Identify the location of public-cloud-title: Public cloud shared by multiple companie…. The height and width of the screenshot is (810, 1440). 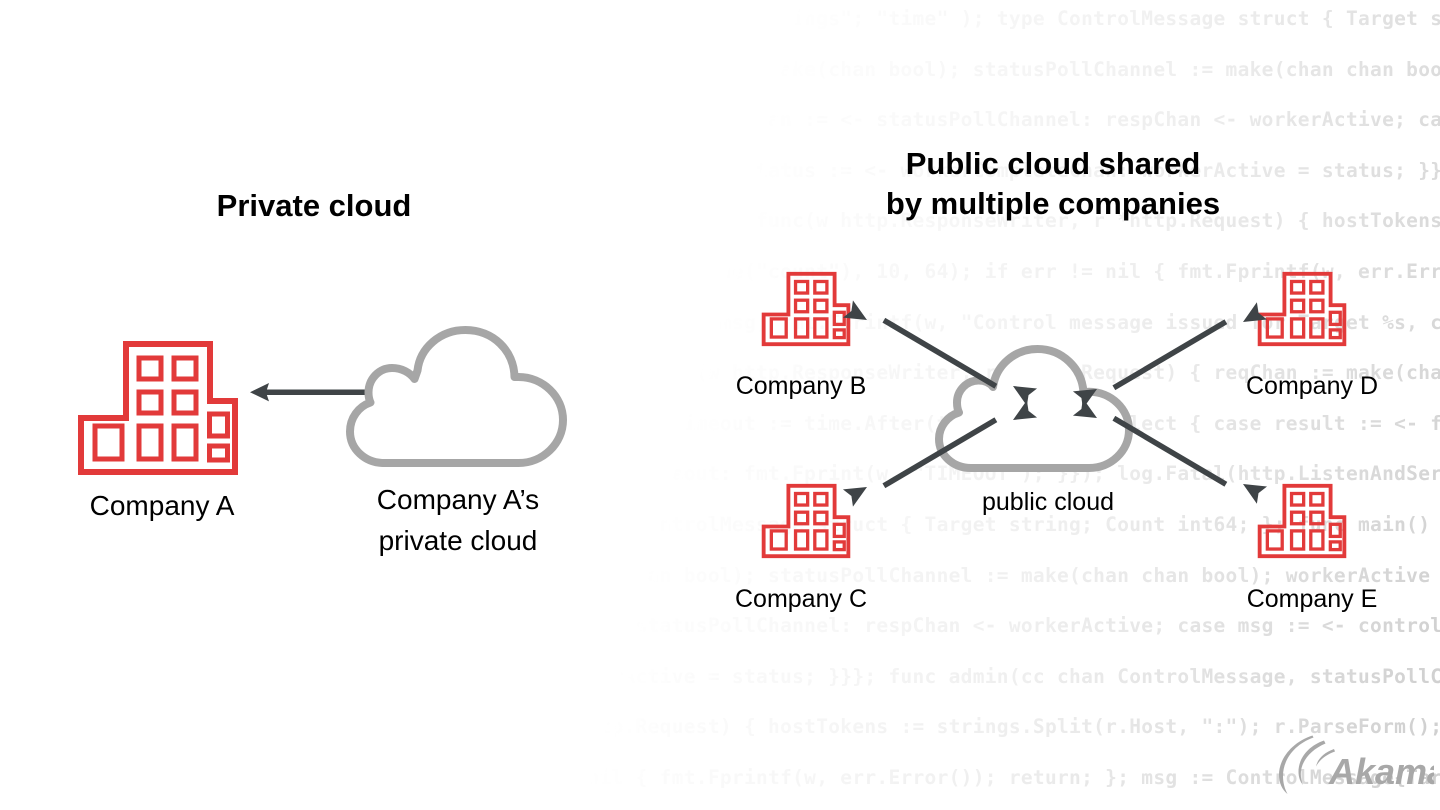
(1053, 183).